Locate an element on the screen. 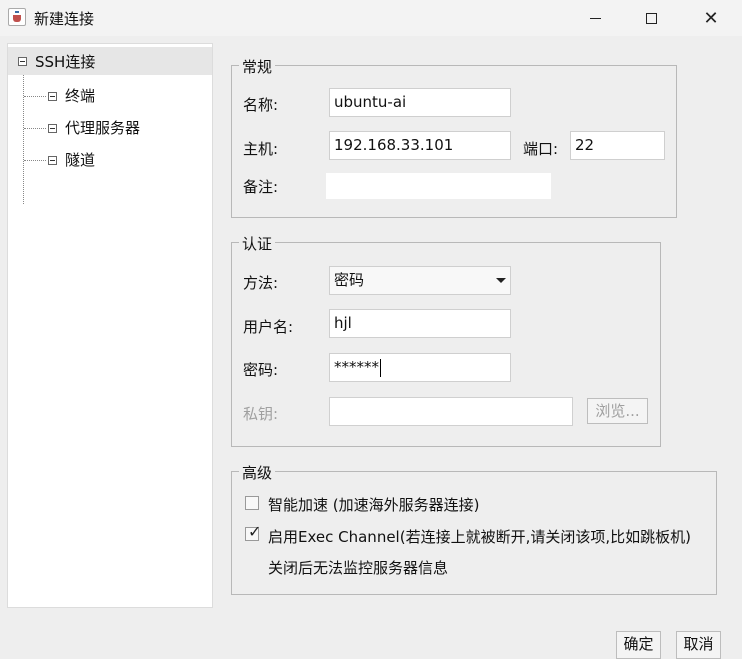  maximize-icon is located at coordinates (651, 18).